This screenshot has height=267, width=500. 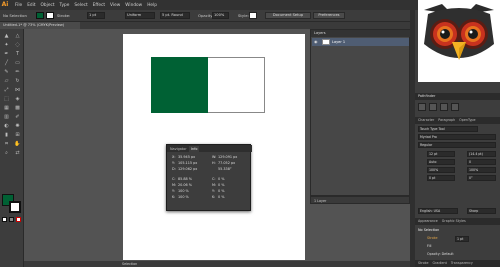 I want to click on document-setup-button: Document Setup, so click(x=288, y=15).